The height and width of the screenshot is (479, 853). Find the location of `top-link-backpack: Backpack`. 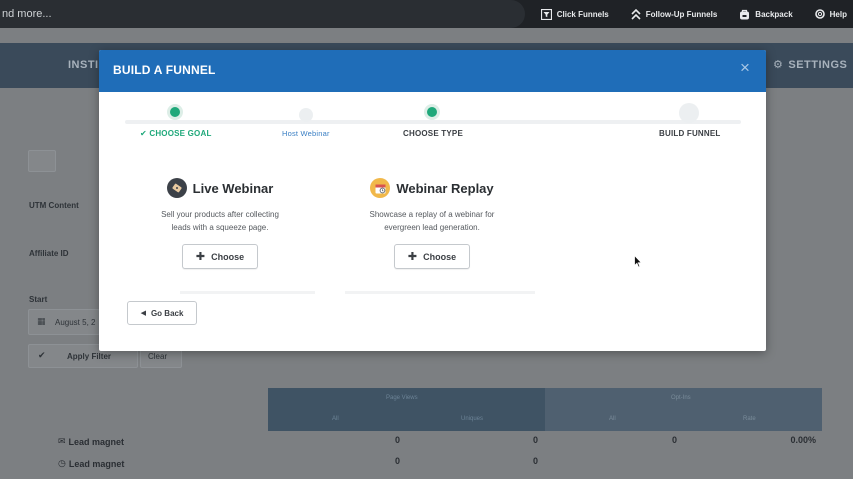

top-link-backpack: Backpack is located at coordinates (766, 14).